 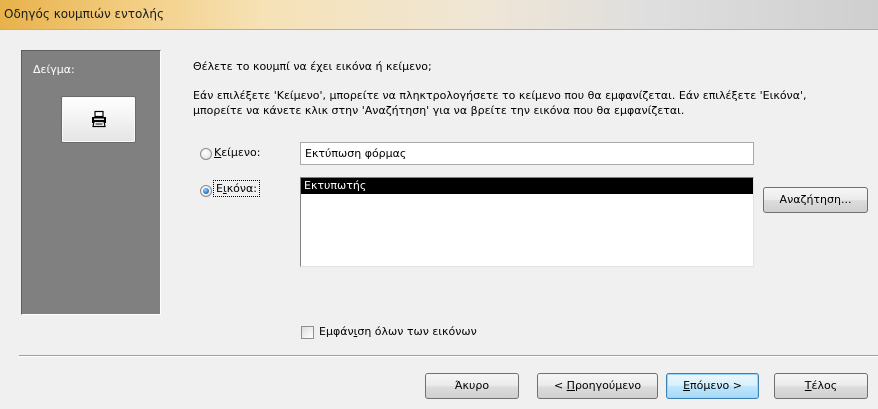 I want to click on text-radio, so click(x=206, y=154).